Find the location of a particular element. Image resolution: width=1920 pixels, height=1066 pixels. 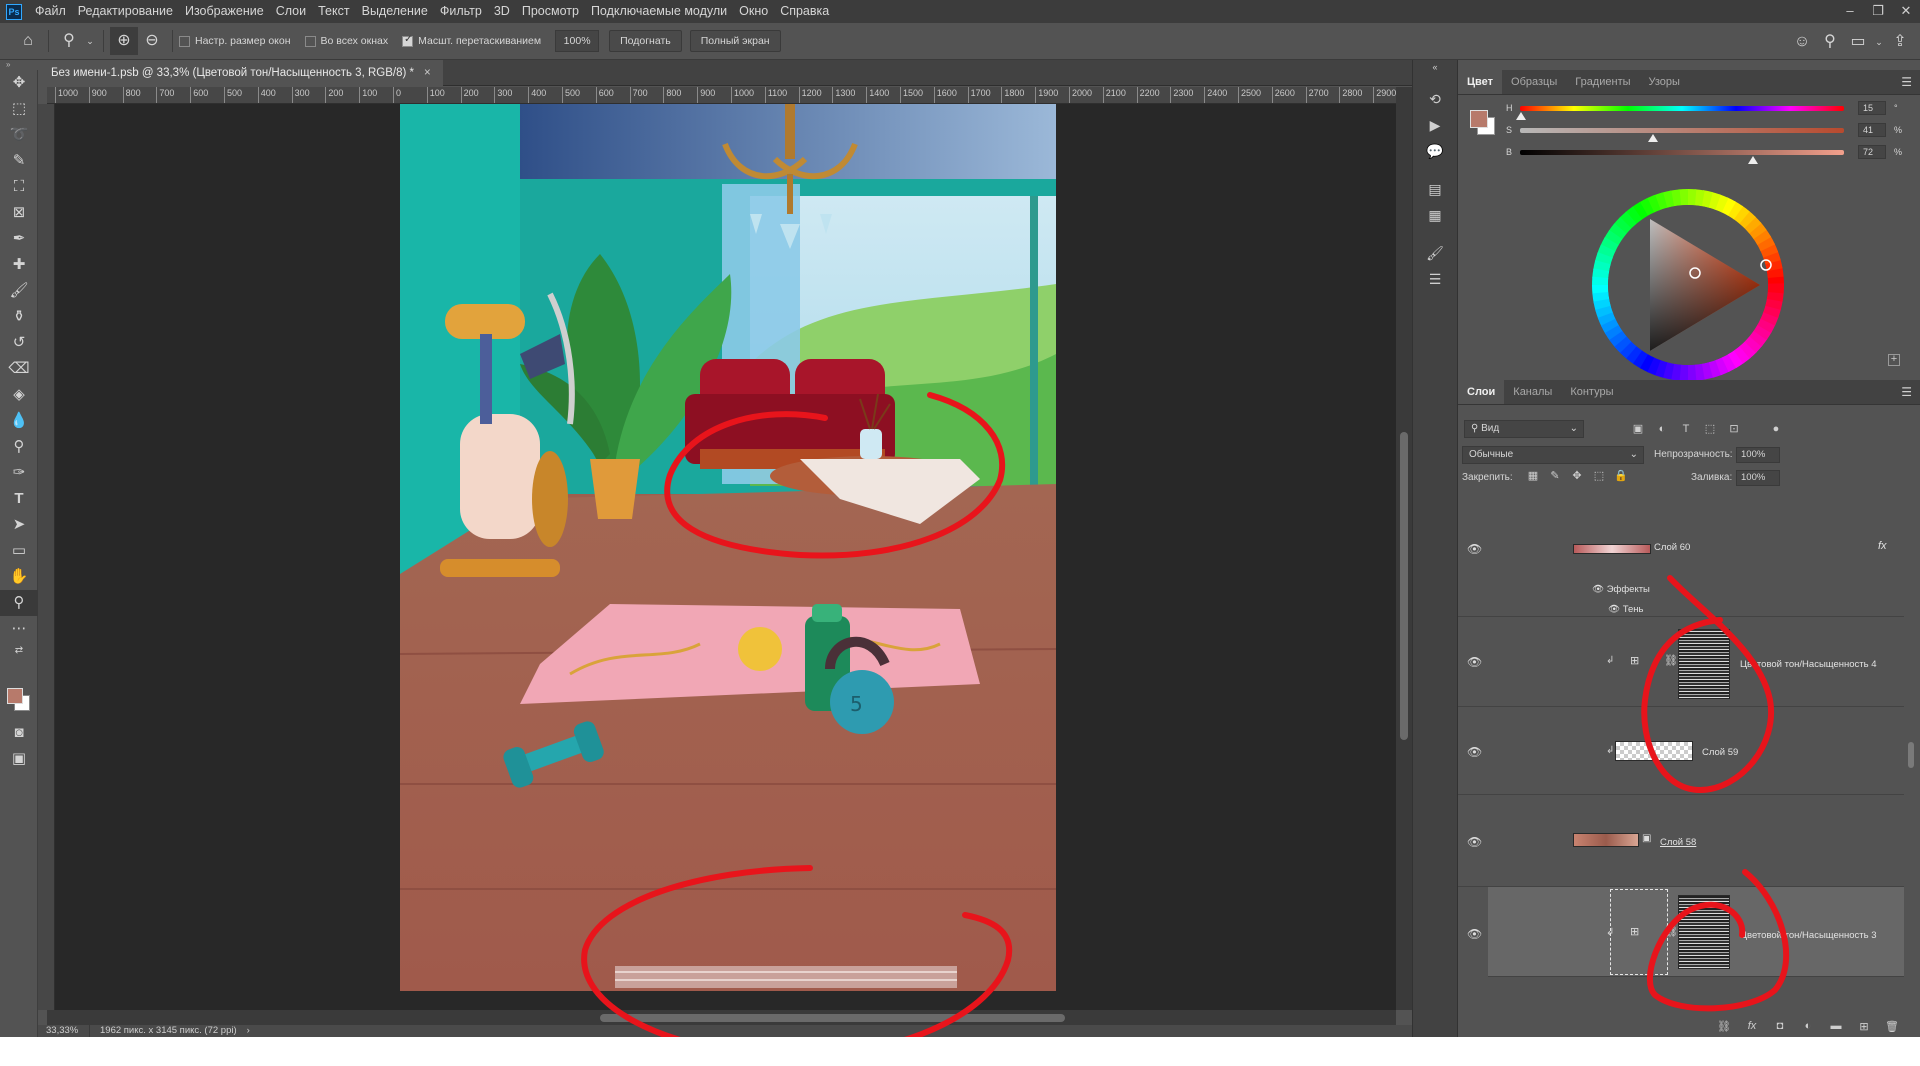

collapse-panels-icon: « is located at coordinates (1435, 67).